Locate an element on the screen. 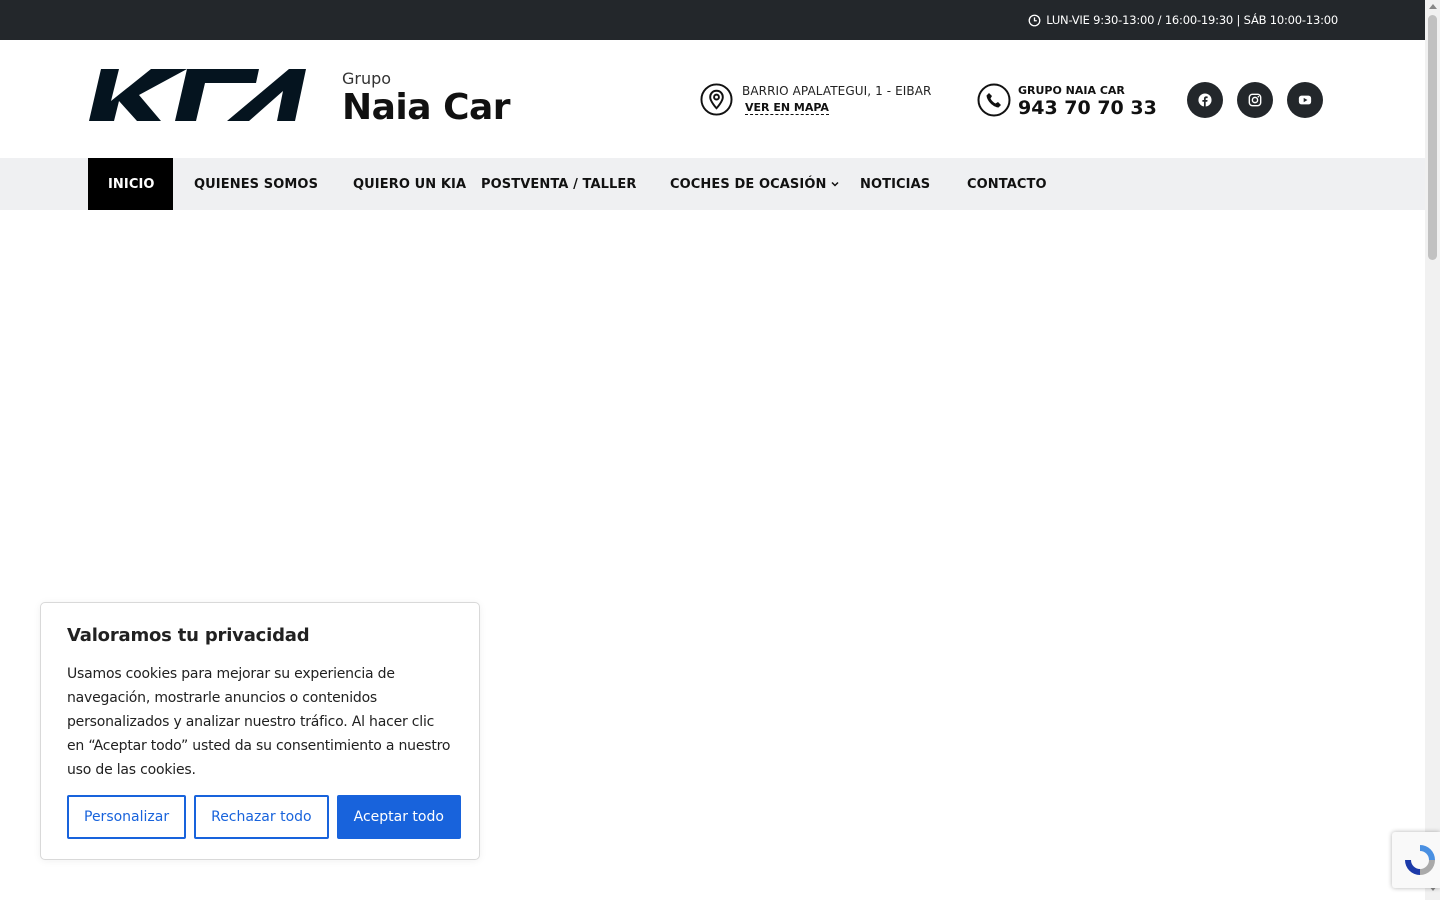 The image size is (1440, 900). instagram-link is located at coordinates (1255, 100).